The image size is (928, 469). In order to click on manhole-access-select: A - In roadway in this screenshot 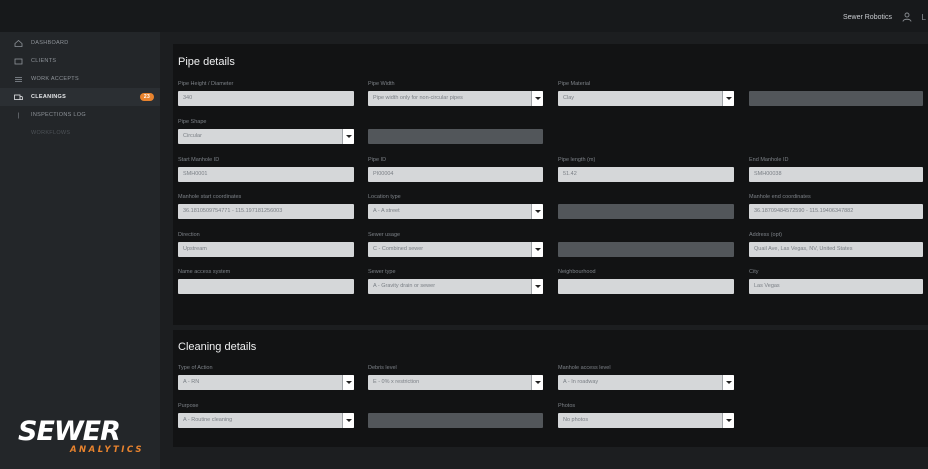, I will do `click(646, 382)`.